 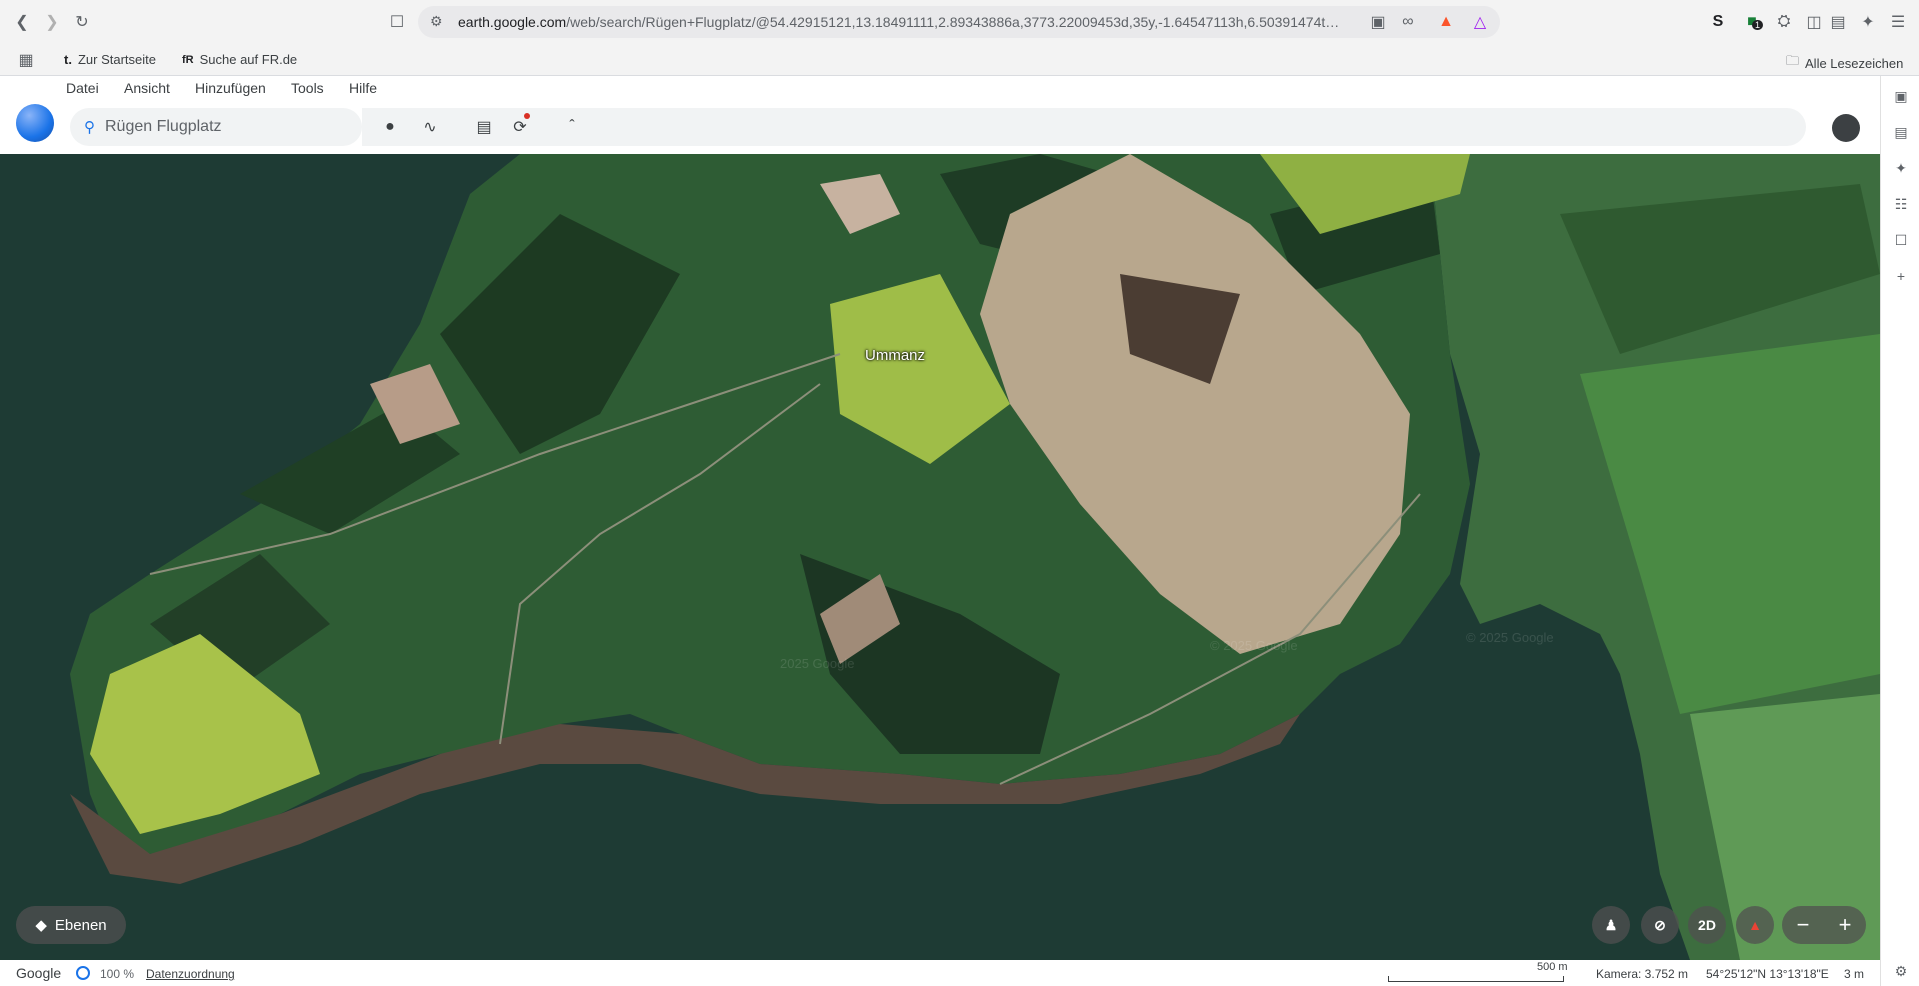 I want to click on tool-strip: ● ∿ ▤ ⟳ ˆ, so click(x=1084, y=127).